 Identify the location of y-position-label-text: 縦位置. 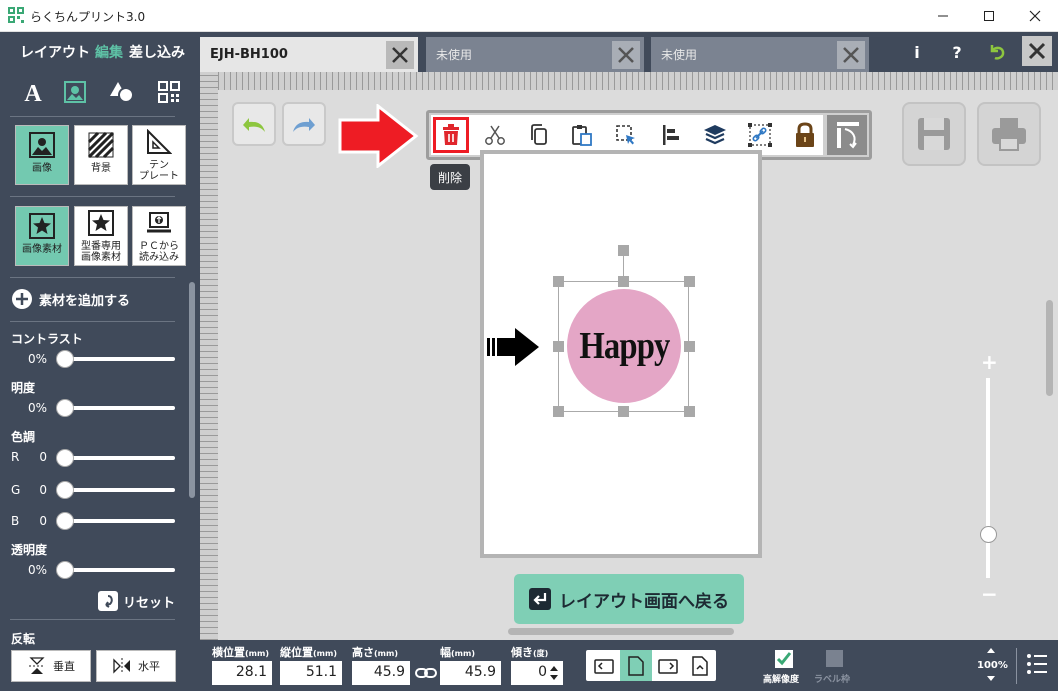
(296, 652).